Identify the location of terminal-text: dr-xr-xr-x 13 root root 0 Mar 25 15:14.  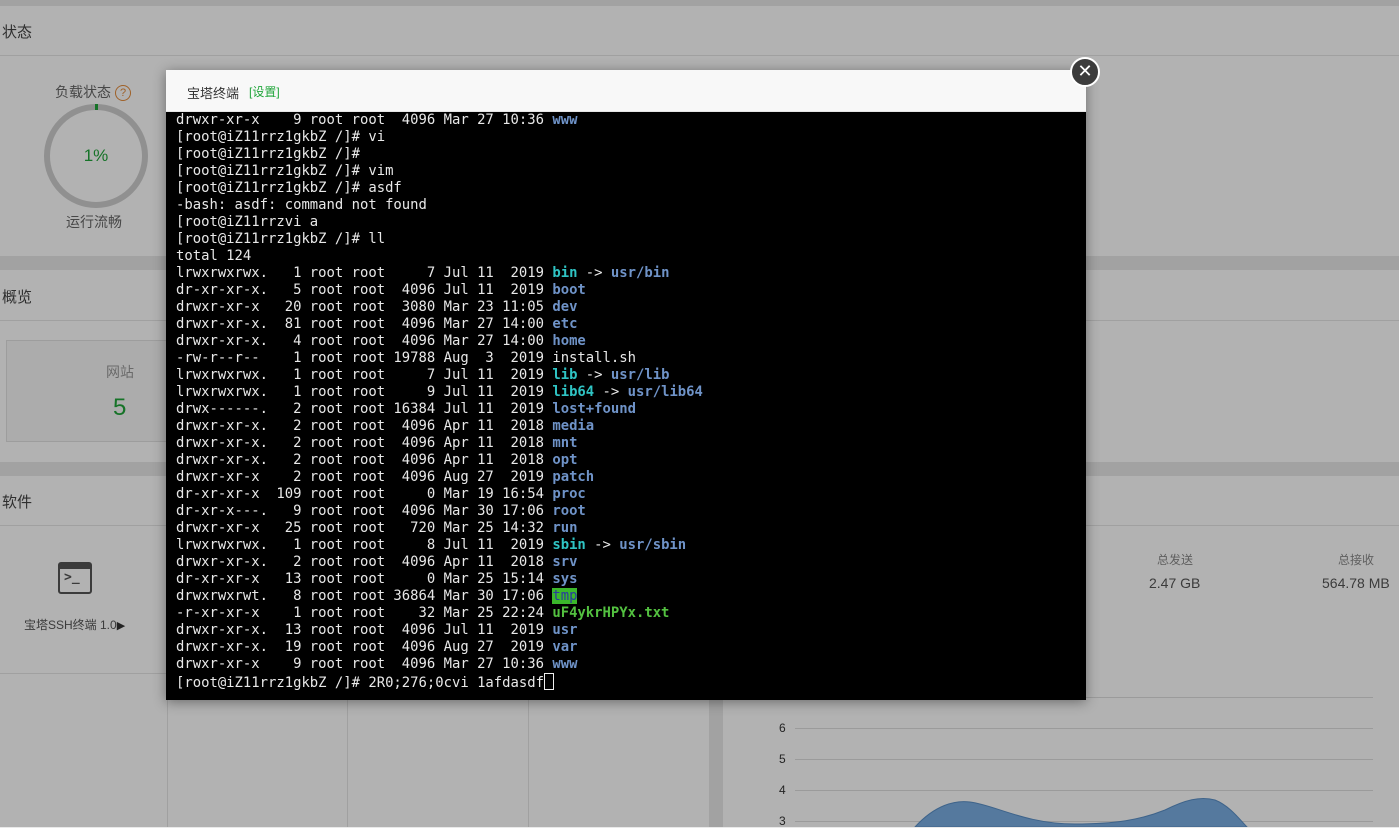
(364, 579).